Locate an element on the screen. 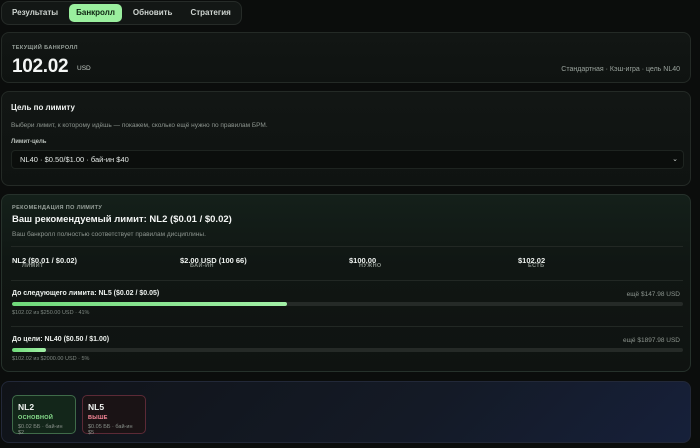 The height and width of the screenshot is (448, 700). limit-chip-sub: $0.05 ББ · бай-ин $5 is located at coordinates (110, 430).